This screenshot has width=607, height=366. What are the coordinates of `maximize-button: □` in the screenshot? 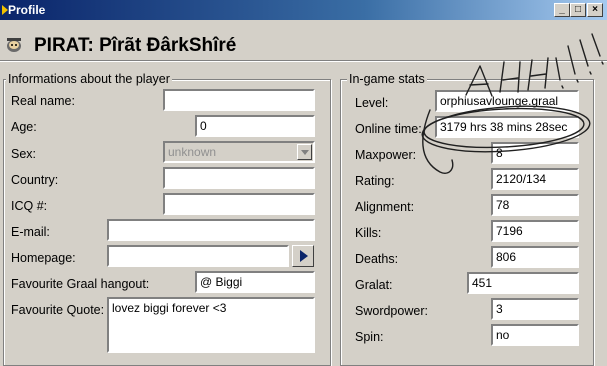 It's located at (578, 10).